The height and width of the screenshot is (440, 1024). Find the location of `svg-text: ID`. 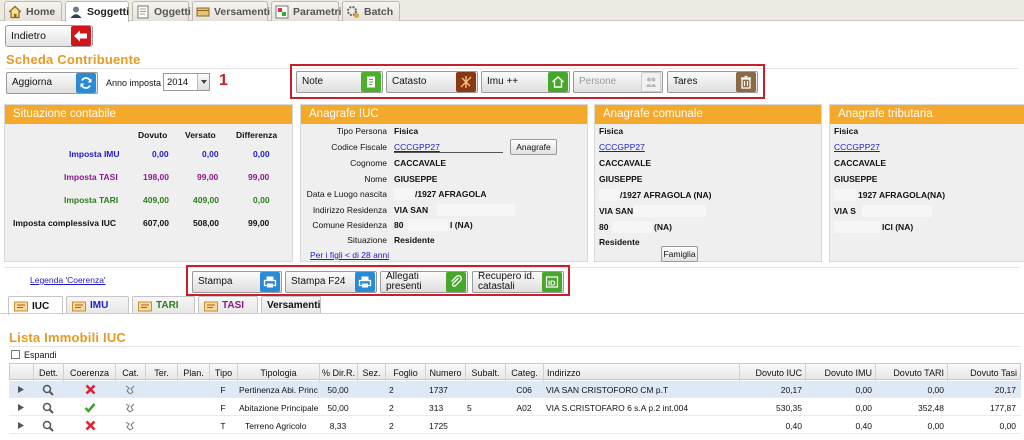

svg-text: ID is located at coordinates (552, 283).